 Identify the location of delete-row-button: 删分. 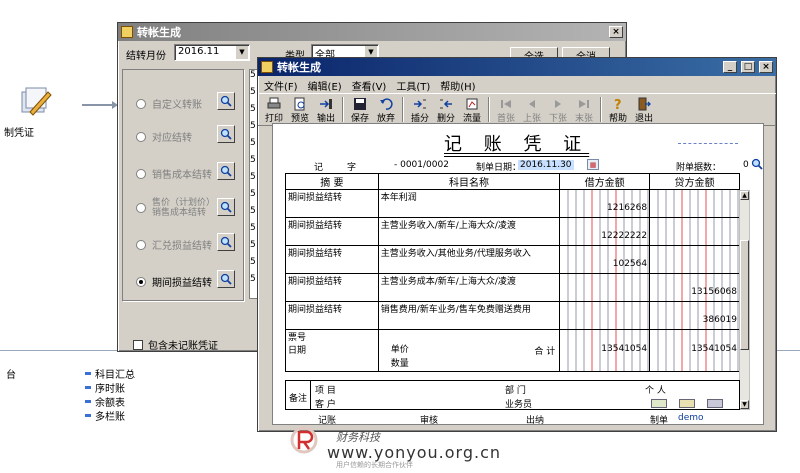
(446, 109).